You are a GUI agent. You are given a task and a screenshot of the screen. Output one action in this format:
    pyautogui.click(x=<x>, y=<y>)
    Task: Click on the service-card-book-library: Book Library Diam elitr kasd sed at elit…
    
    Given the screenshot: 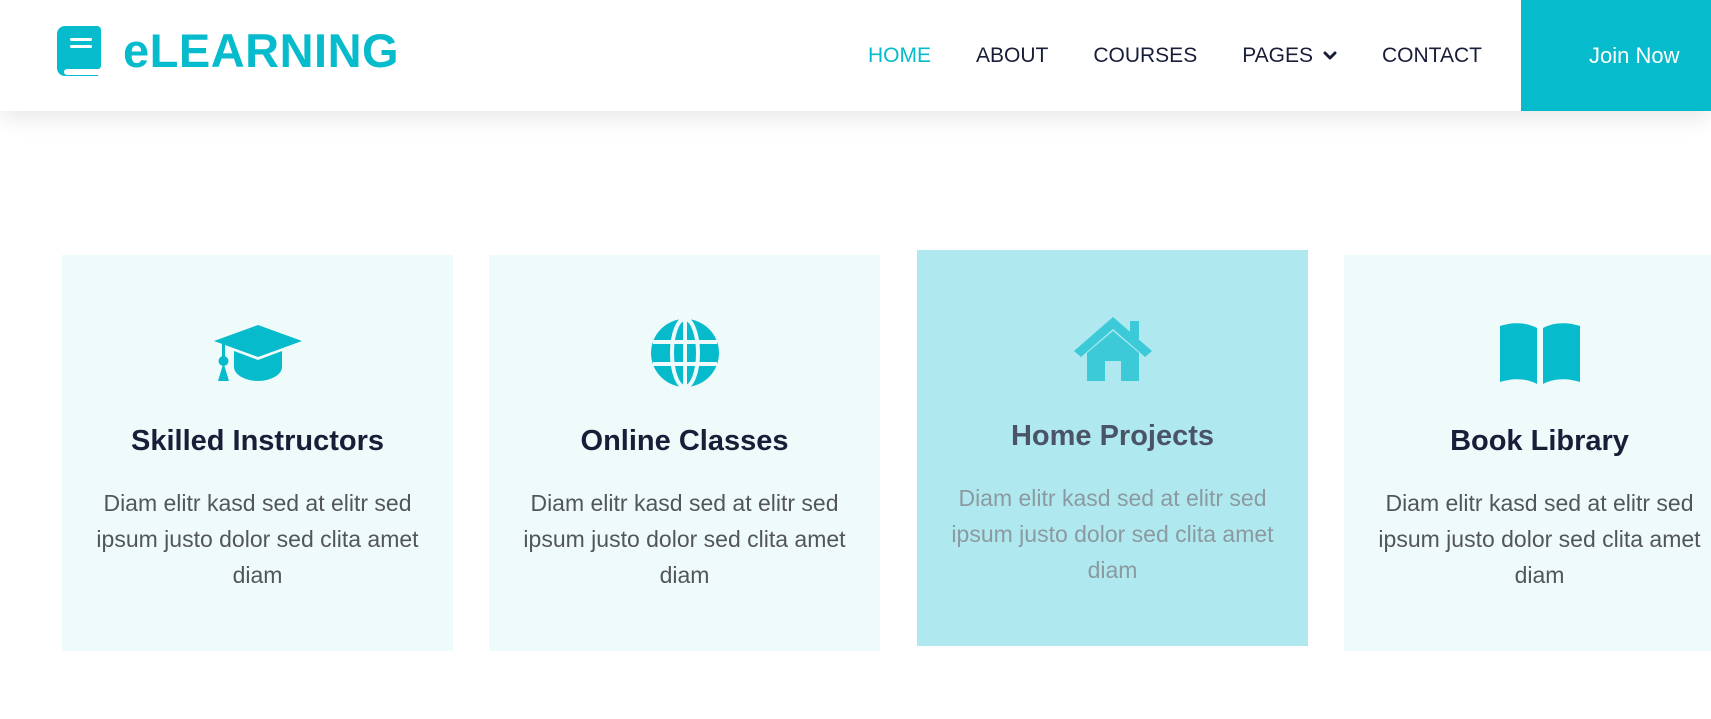 What is the action you would take?
    pyautogui.click(x=1527, y=453)
    